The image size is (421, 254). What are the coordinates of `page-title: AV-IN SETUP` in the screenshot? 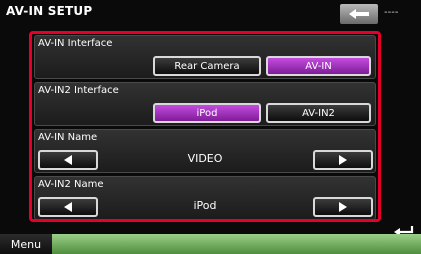 It's located at (49, 11).